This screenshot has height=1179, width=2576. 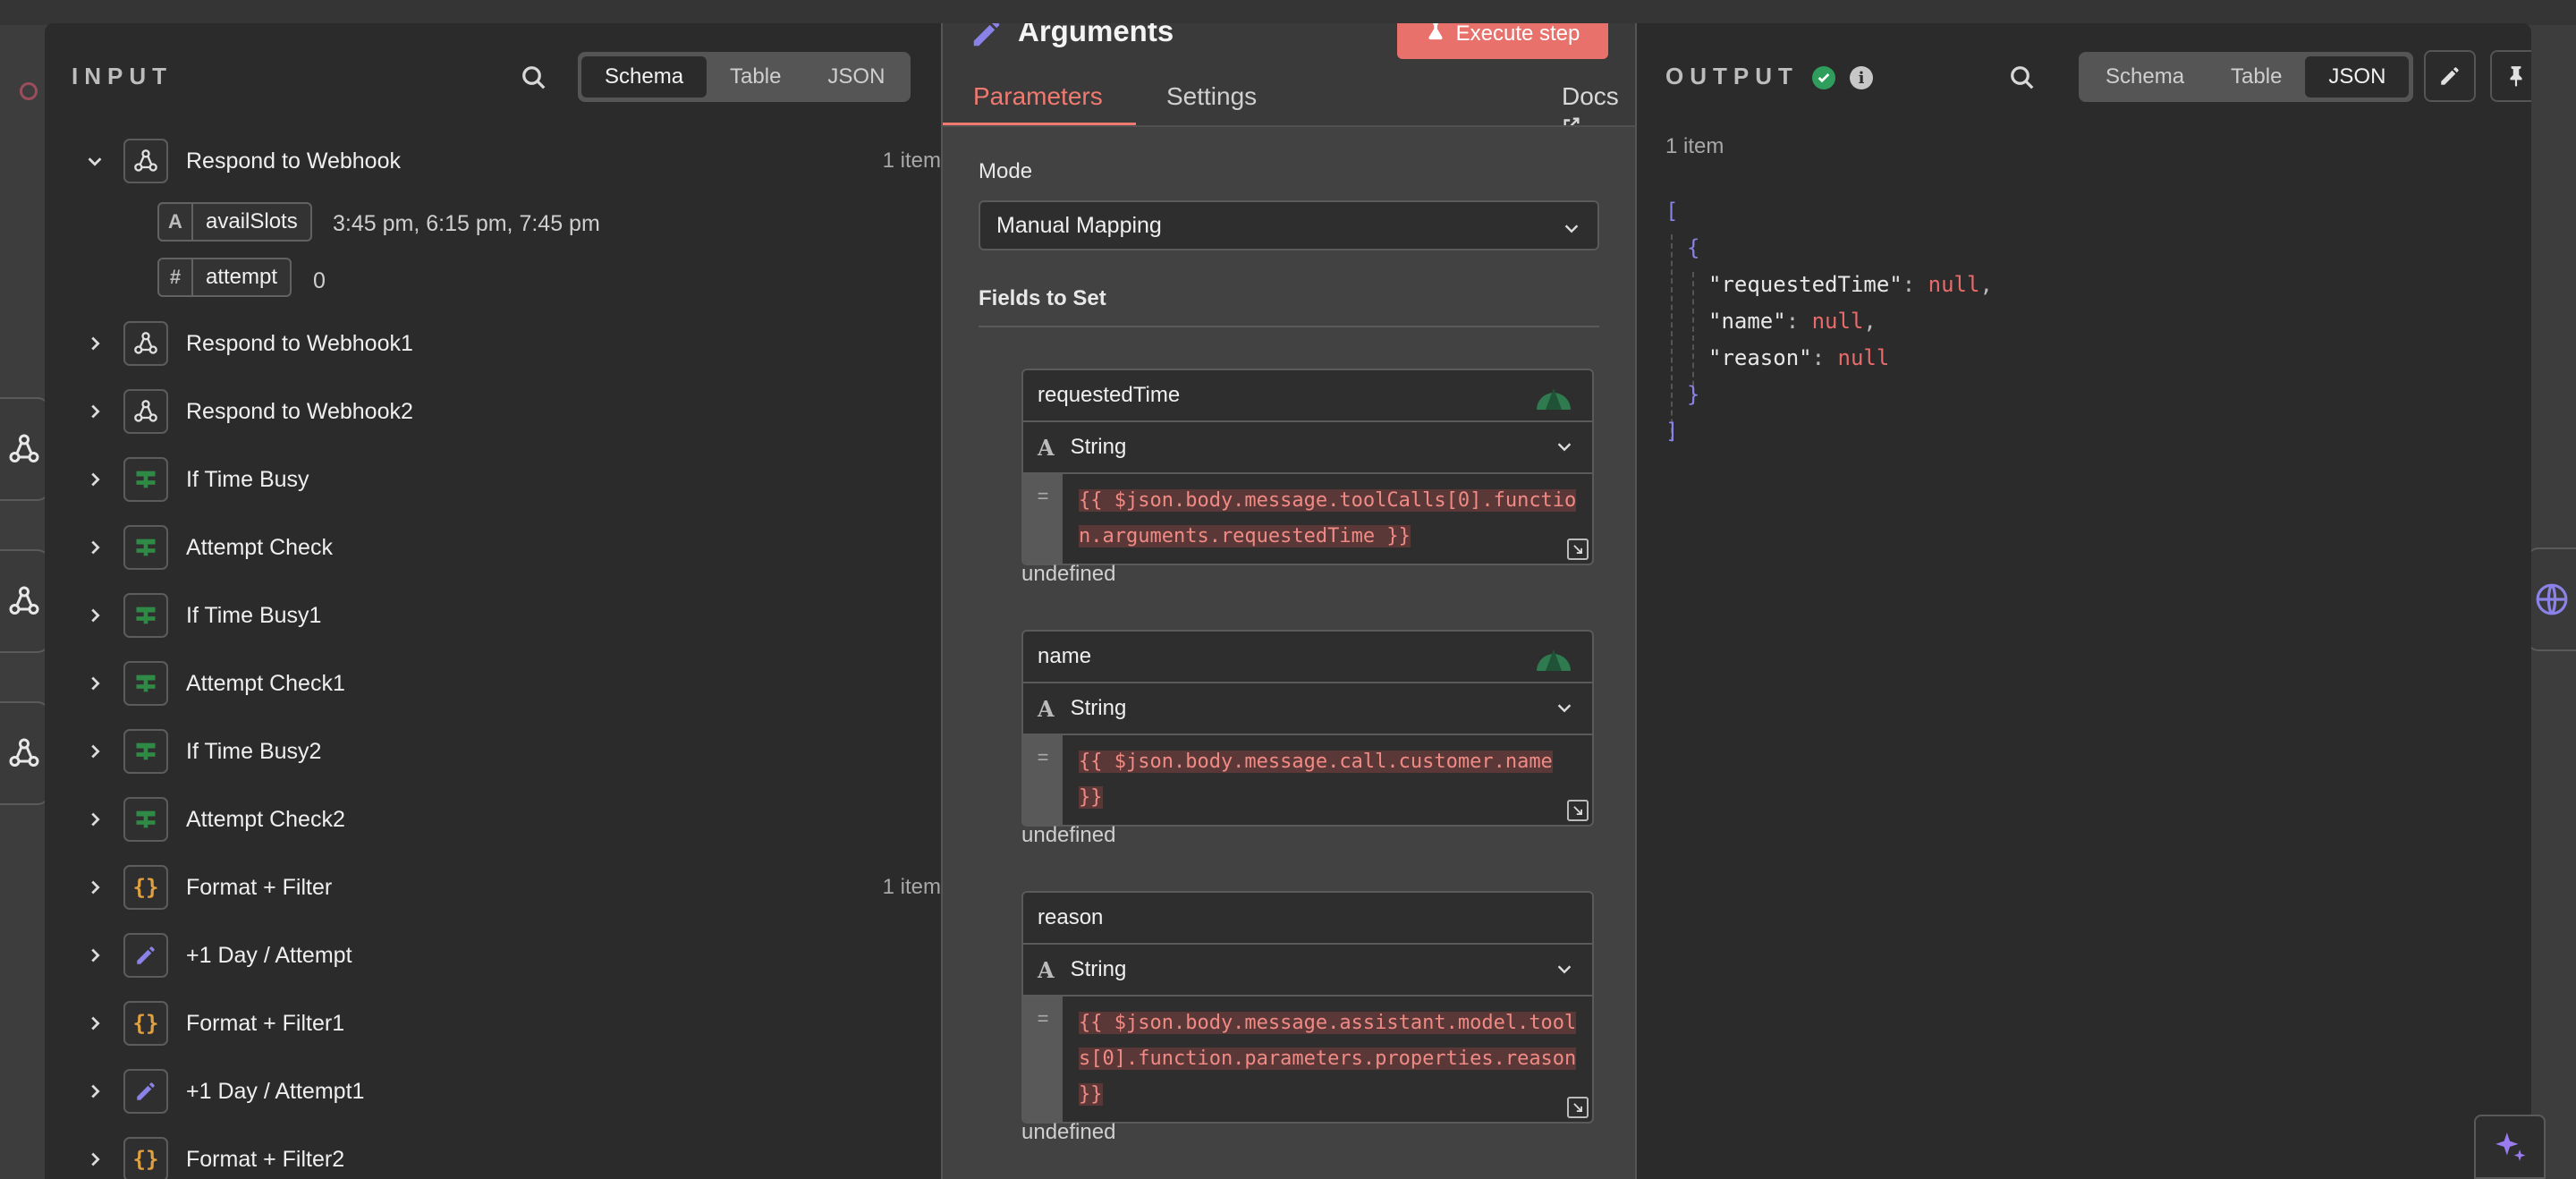 I want to click on output-tab-table: Table, so click(x=2256, y=77).